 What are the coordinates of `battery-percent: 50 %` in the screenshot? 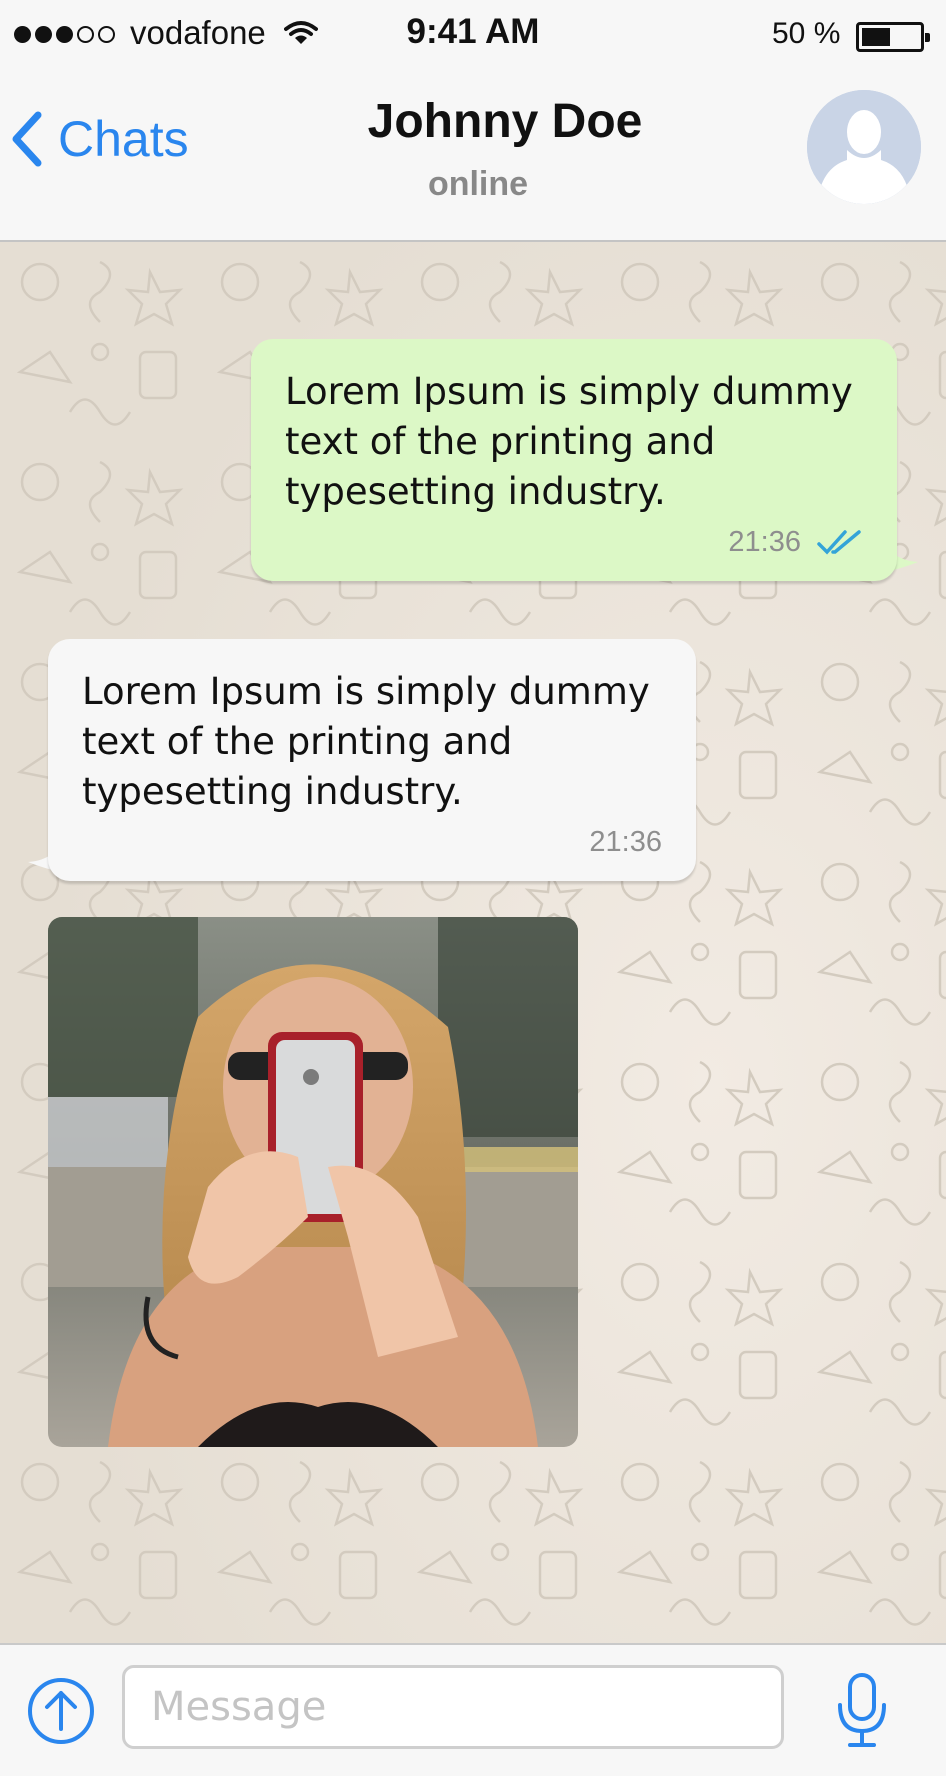 It's located at (806, 33).